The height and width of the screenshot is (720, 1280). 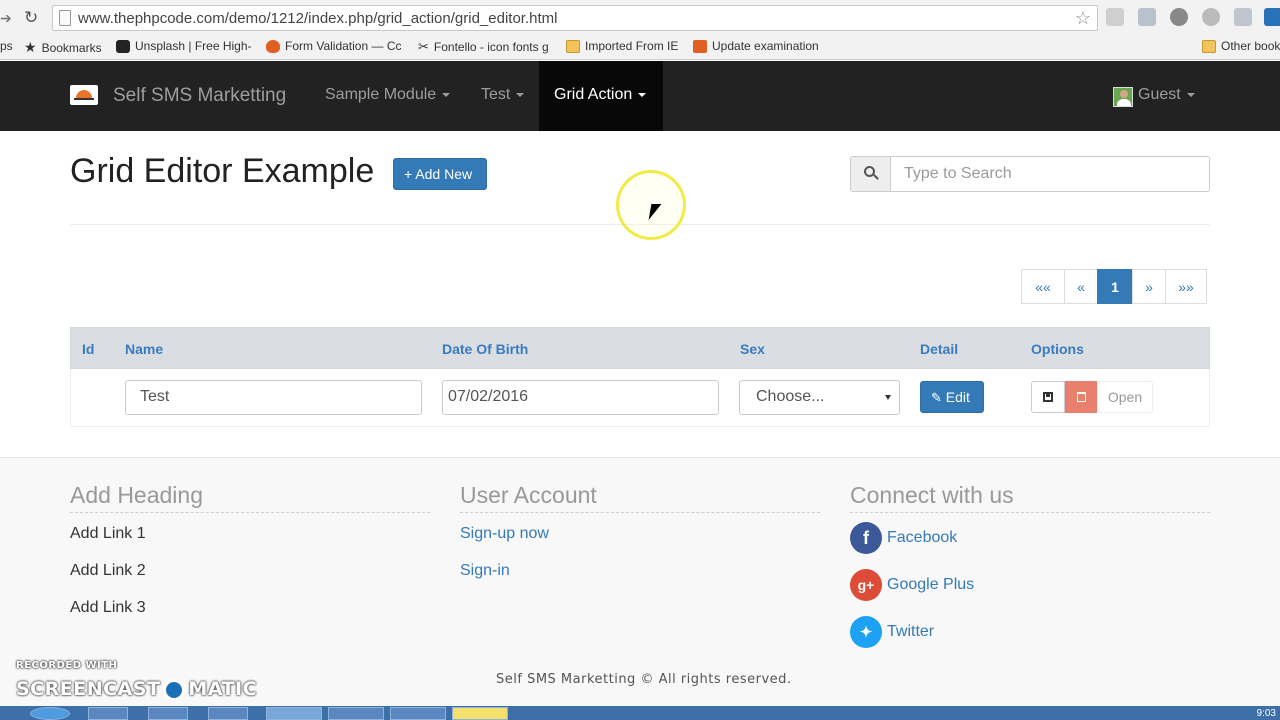 What do you see at coordinates (1125, 397) in the screenshot?
I see `open-button: Open` at bounding box center [1125, 397].